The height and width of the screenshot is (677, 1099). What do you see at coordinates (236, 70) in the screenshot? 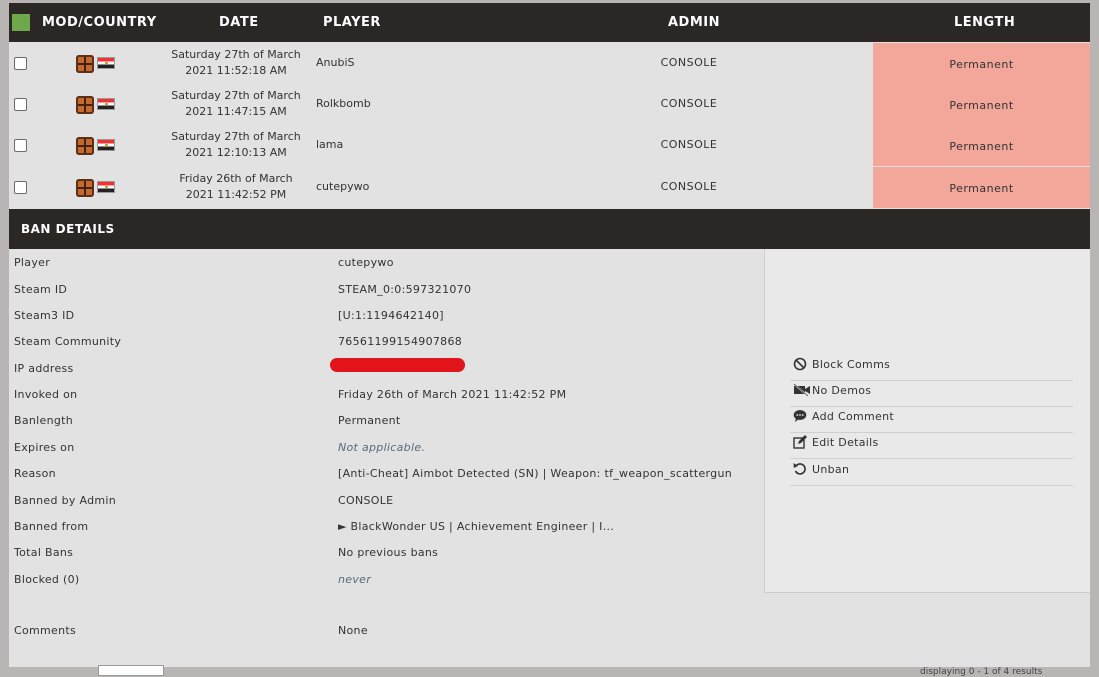
I see `ban-date-line2: 2021 11:52:18 AM` at bounding box center [236, 70].